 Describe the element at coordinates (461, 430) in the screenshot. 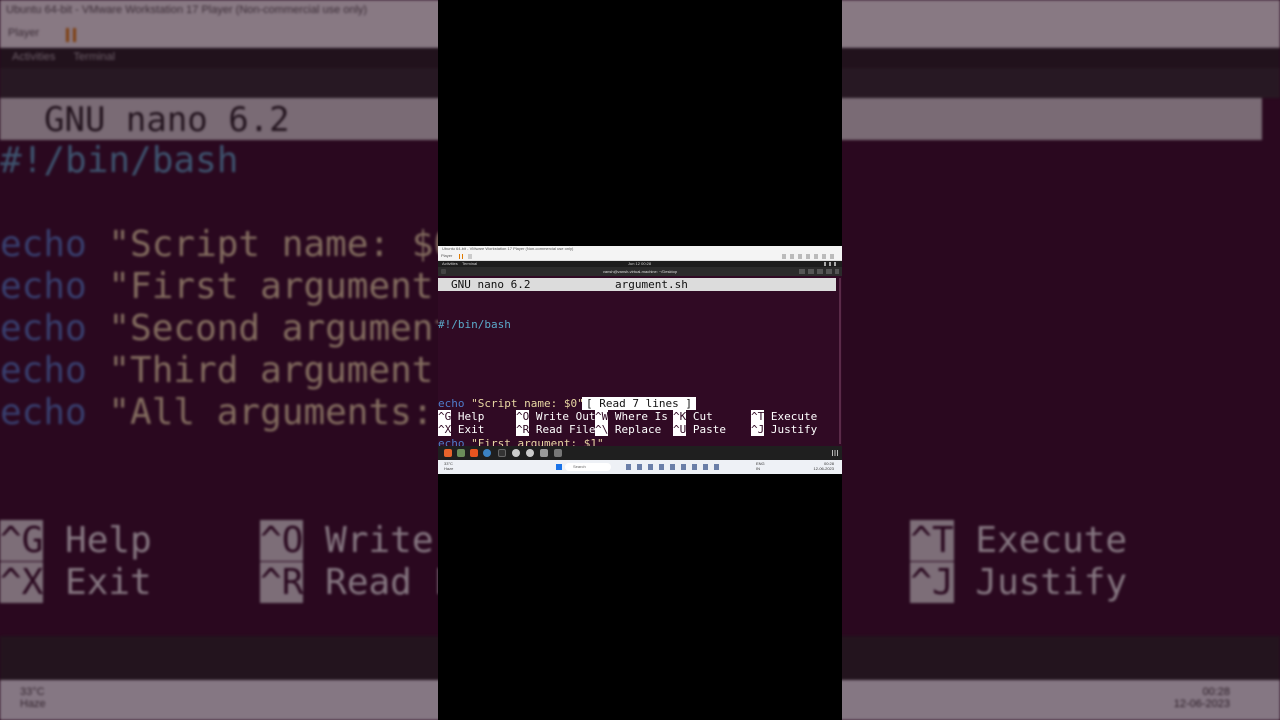

I see `shortcut-exit: ^X Exit` at that location.